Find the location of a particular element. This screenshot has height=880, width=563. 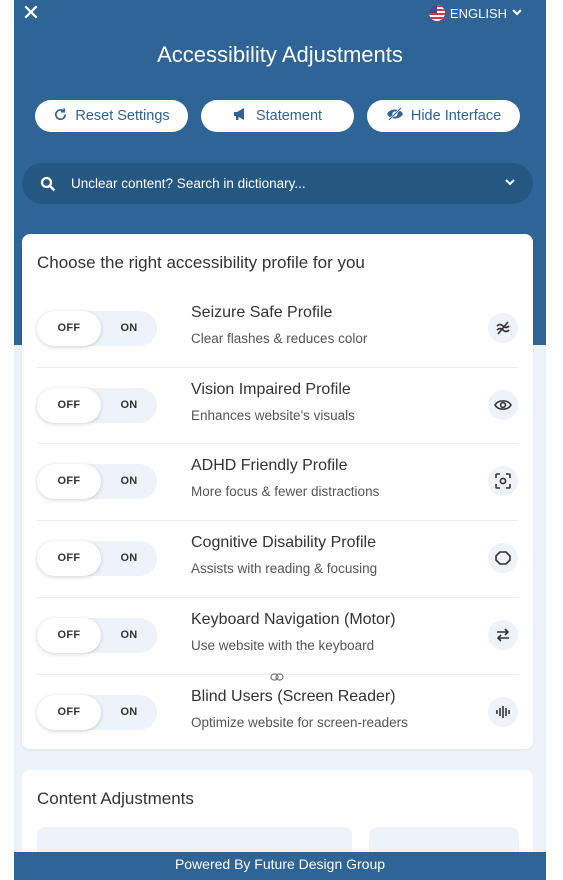

focus-target-icon is located at coordinates (503, 481).